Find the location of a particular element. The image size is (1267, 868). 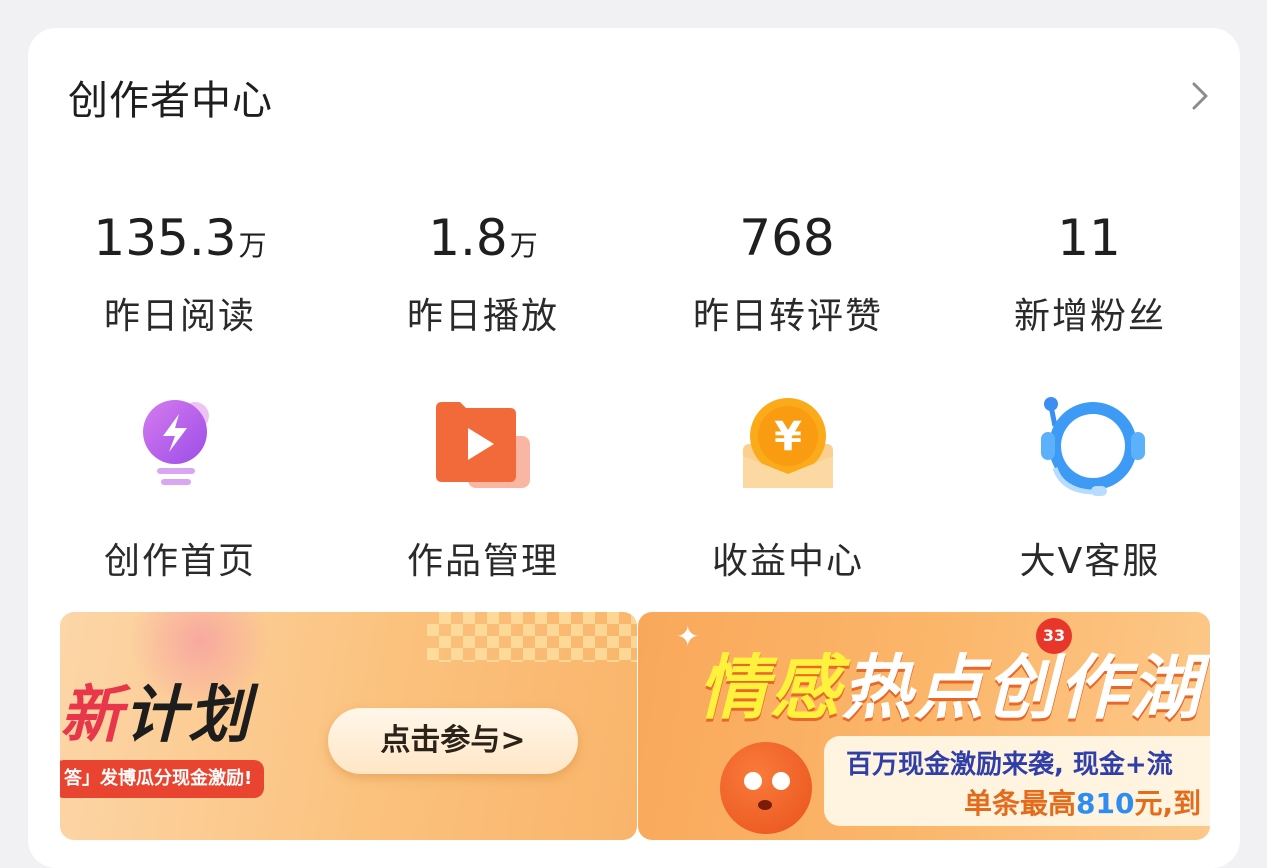

stat-label: 昨日转评赞 is located at coordinates (787, 316).